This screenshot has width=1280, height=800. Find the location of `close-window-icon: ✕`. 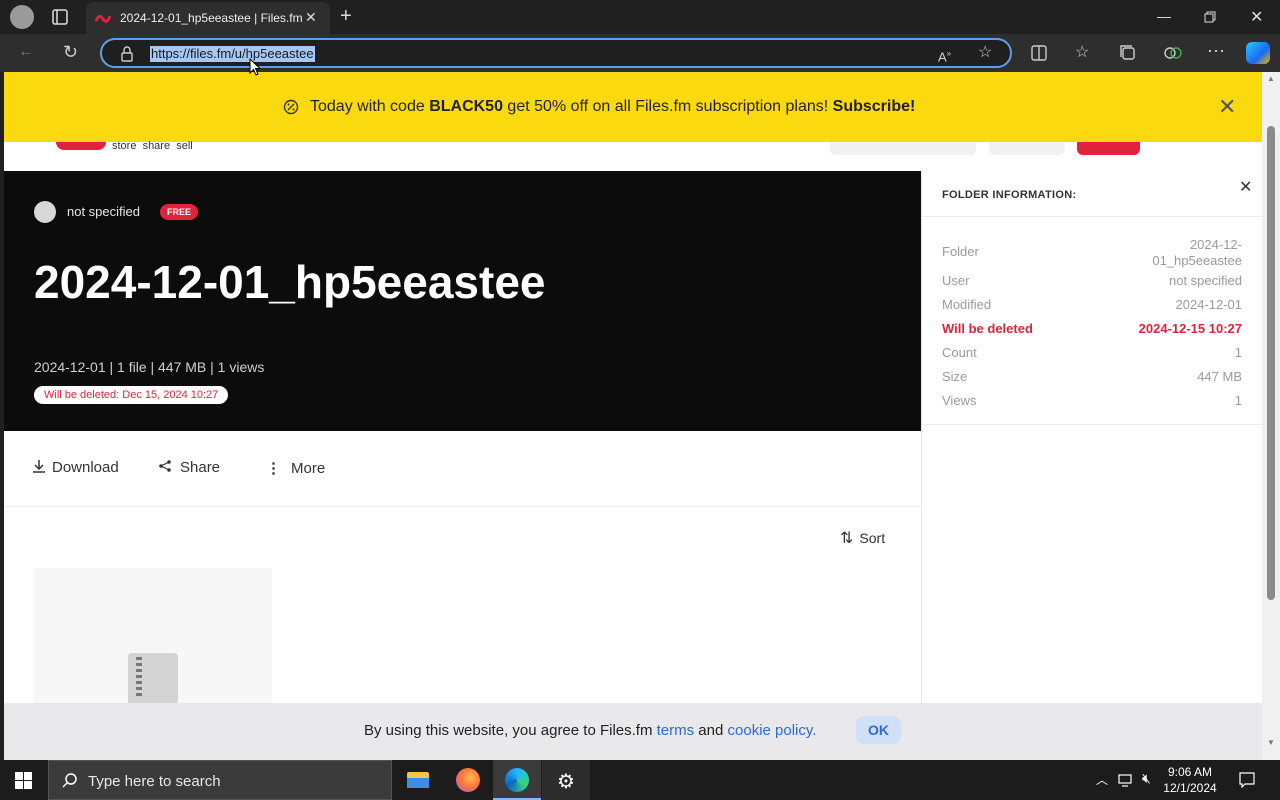

close-window-icon: ✕ is located at coordinates (1256, 17).